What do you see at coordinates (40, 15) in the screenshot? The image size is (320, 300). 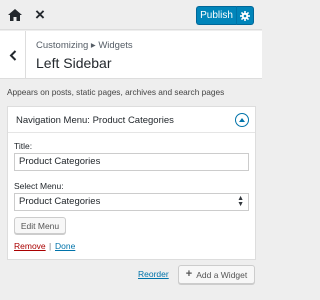 I see `close-icon: ×` at bounding box center [40, 15].